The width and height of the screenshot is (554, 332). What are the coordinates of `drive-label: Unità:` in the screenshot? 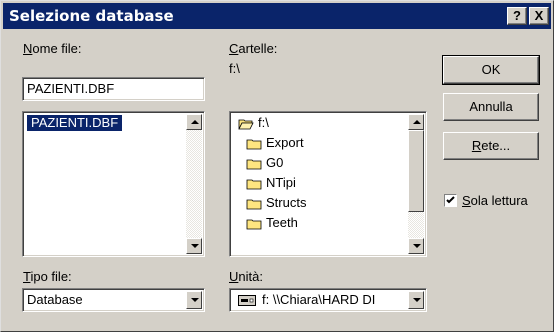 It's located at (246, 276).